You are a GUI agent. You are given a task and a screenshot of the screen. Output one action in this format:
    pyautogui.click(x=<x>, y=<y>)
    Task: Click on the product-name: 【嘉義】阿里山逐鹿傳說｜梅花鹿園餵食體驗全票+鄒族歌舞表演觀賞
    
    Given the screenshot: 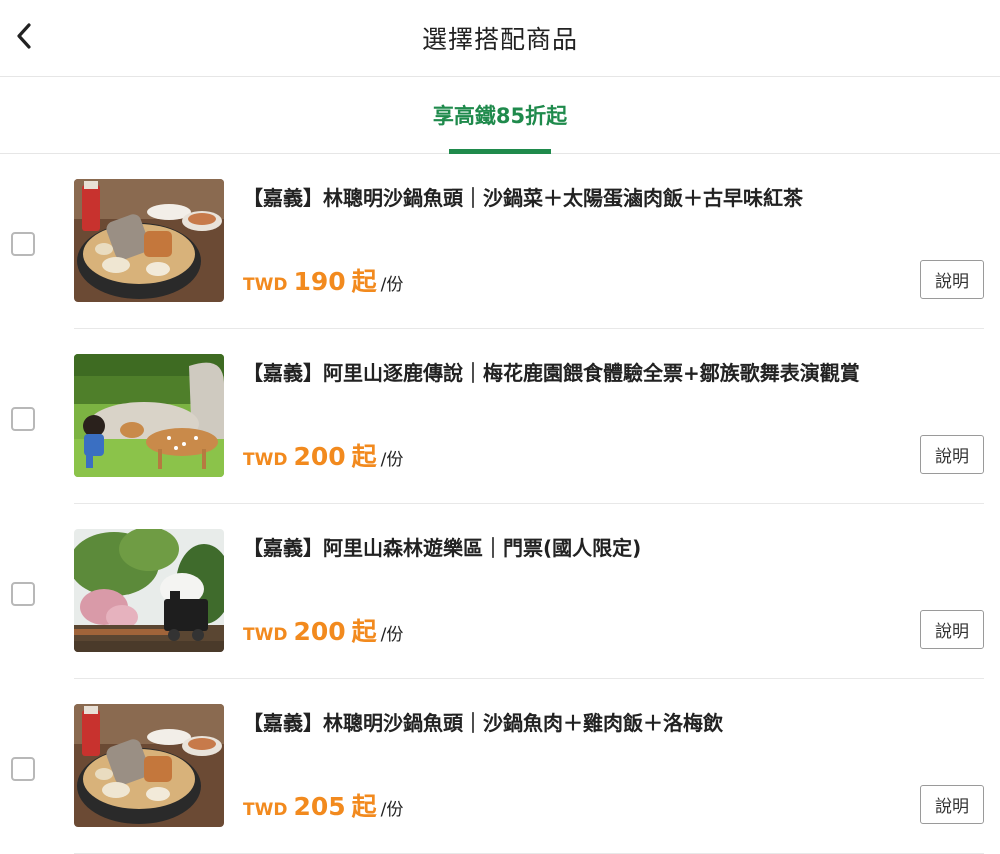 What is the action you would take?
    pyautogui.click(x=551, y=371)
    